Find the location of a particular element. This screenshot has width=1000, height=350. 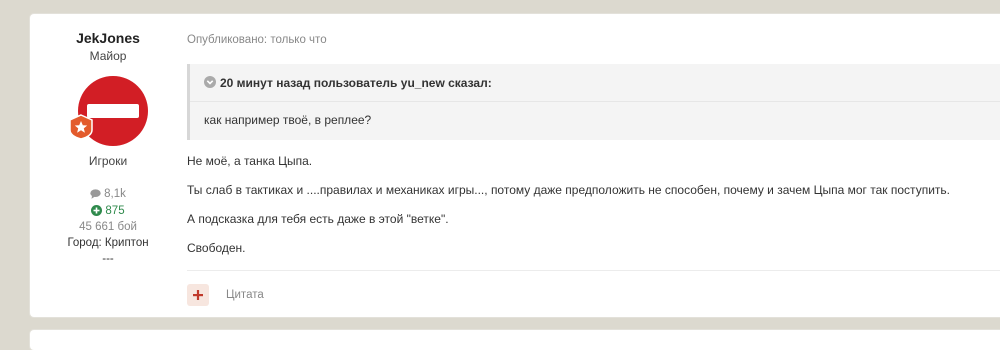

reputation: 875 is located at coordinates (108, 211).